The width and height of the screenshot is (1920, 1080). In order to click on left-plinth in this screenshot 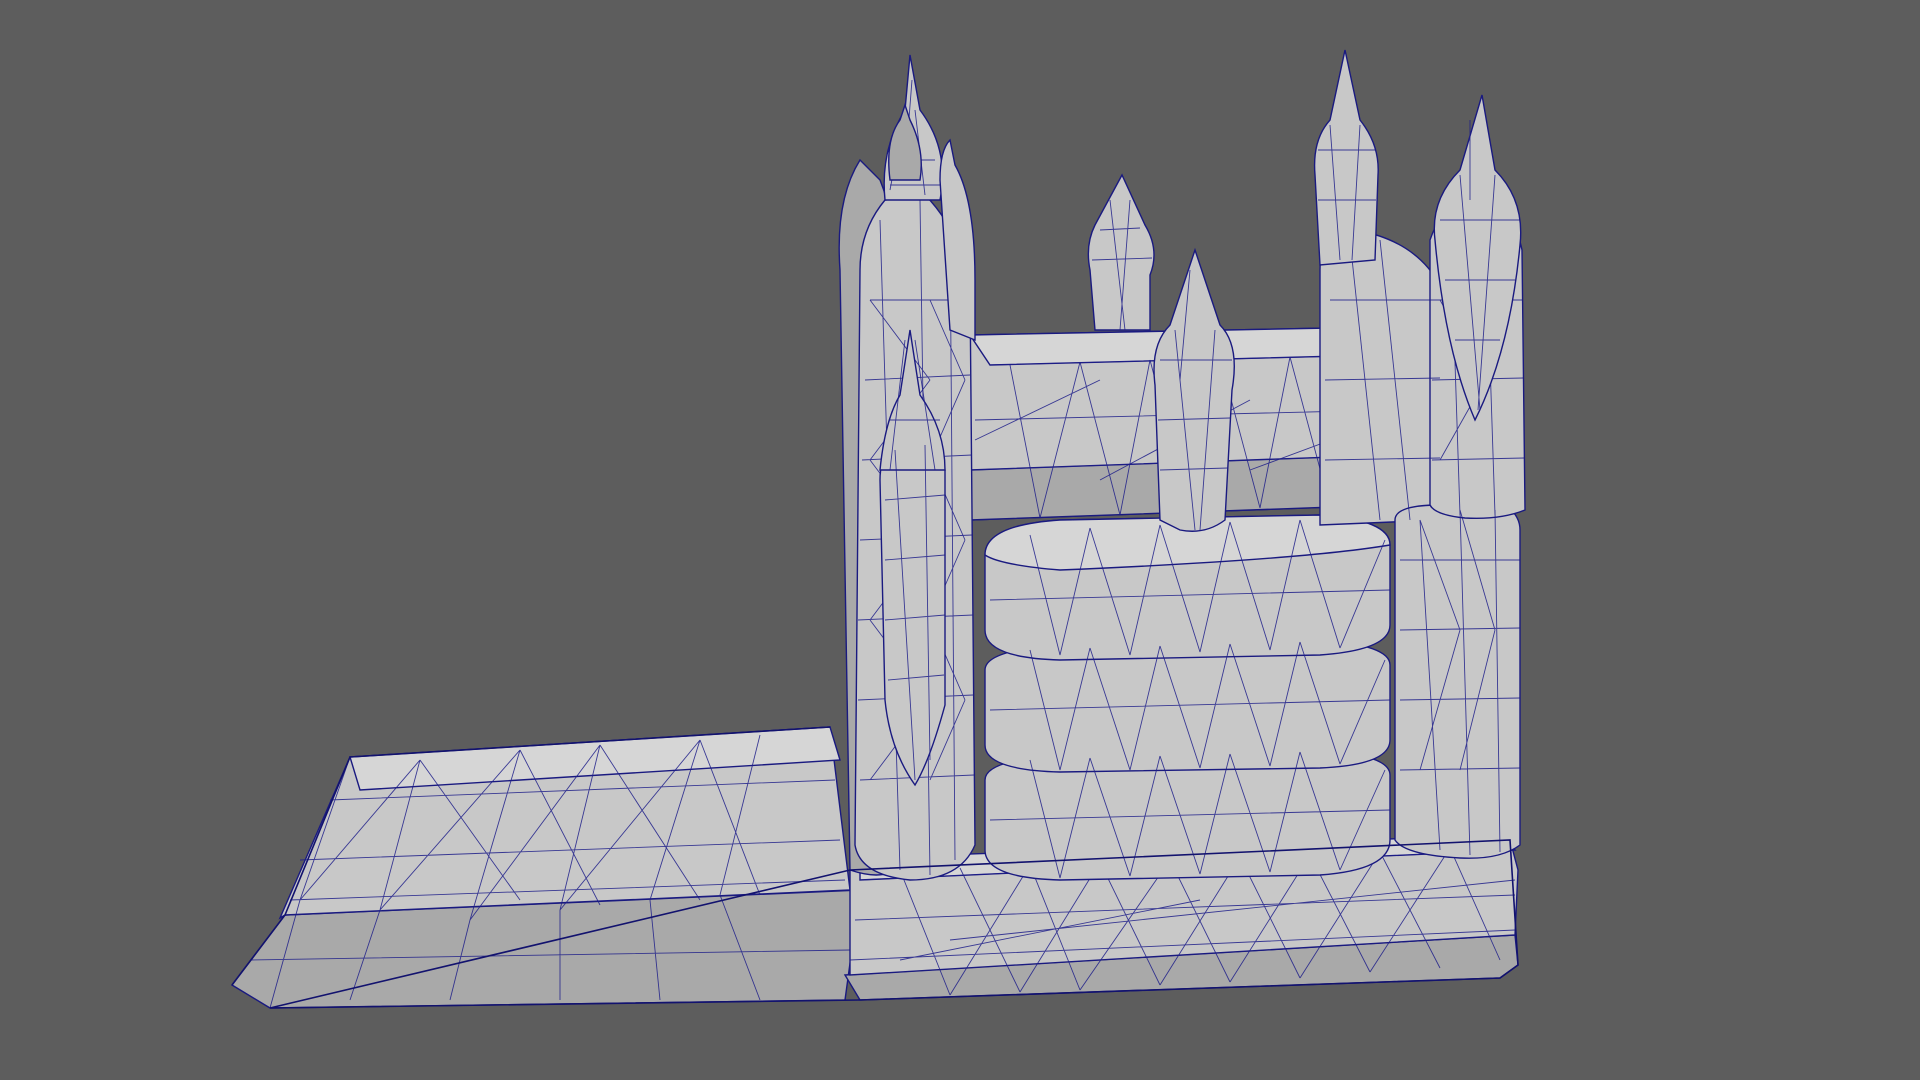, I will do `click(545, 867)`.